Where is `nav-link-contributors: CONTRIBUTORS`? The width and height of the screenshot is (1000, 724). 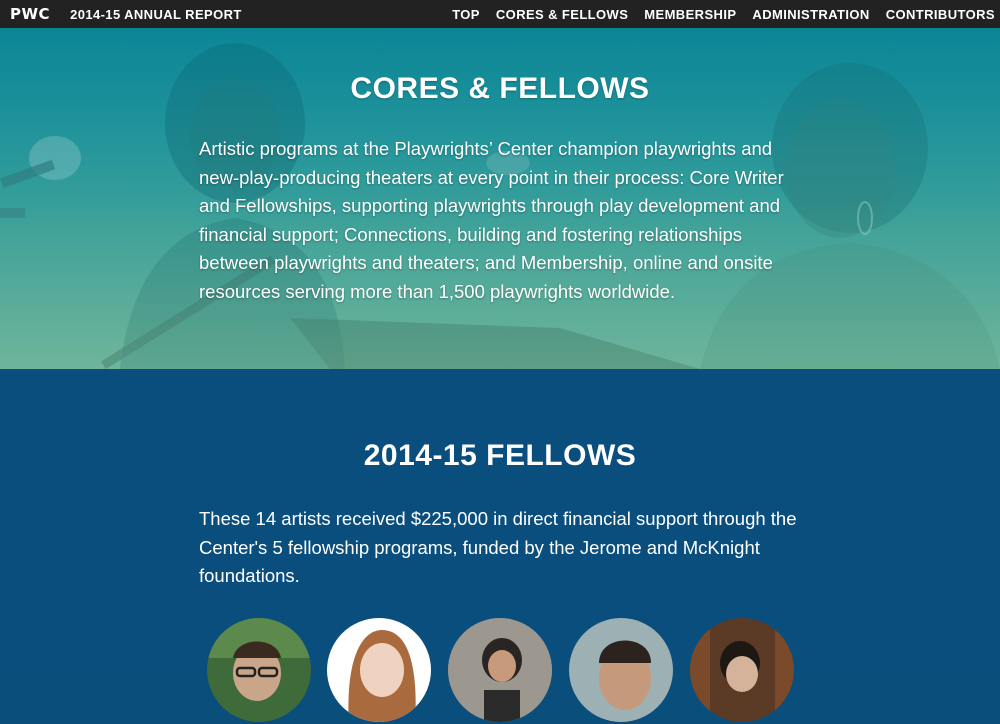 nav-link-contributors: CONTRIBUTORS is located at coordinates (940, 14).